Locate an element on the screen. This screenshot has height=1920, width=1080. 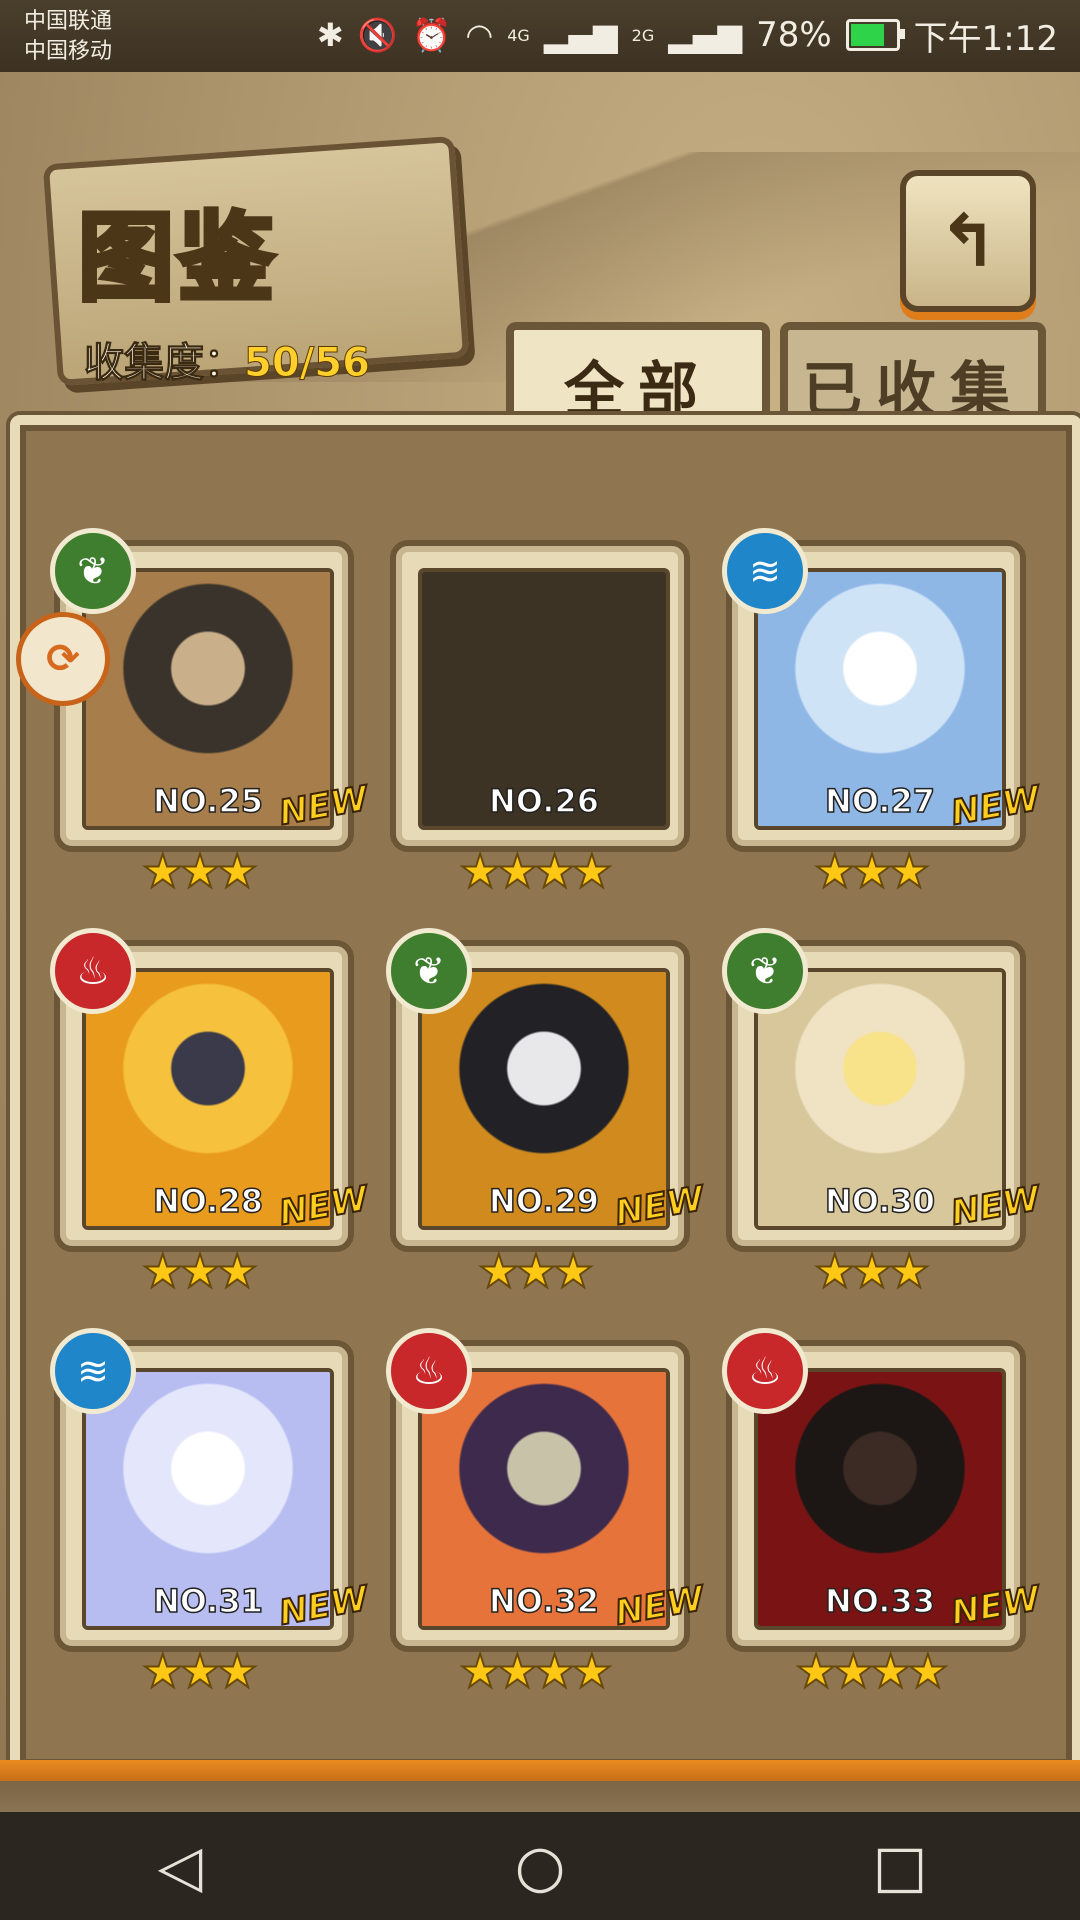
navigation-bar: ◁ ○ □ is located at coordinates (540, 1866).